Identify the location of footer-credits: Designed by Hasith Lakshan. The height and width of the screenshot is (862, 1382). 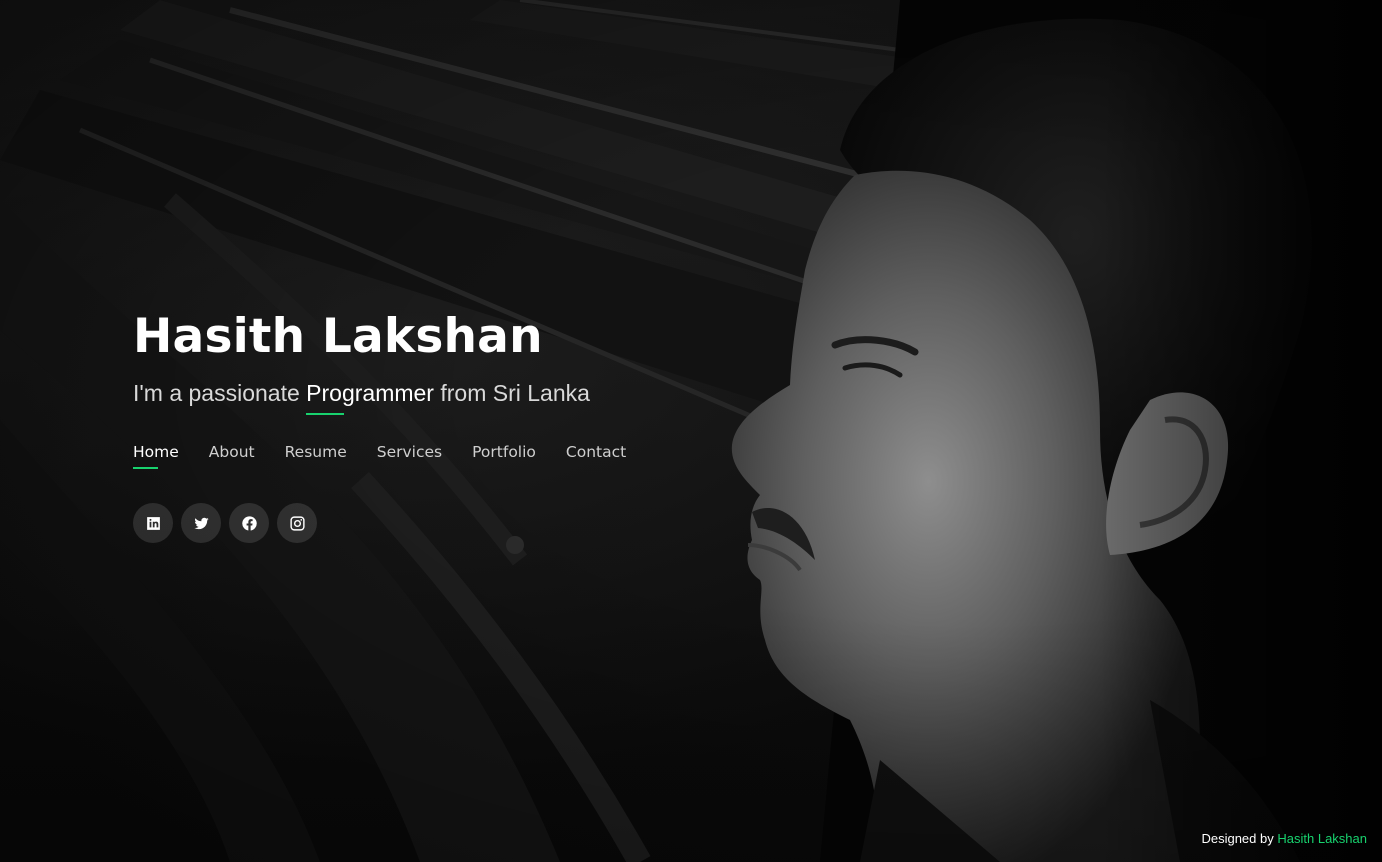
(1284, 838).